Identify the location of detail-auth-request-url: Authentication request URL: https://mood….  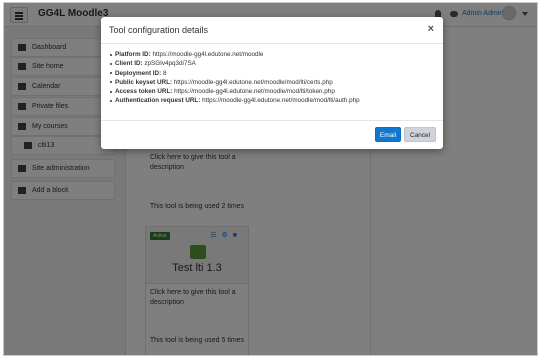
(235, 101).